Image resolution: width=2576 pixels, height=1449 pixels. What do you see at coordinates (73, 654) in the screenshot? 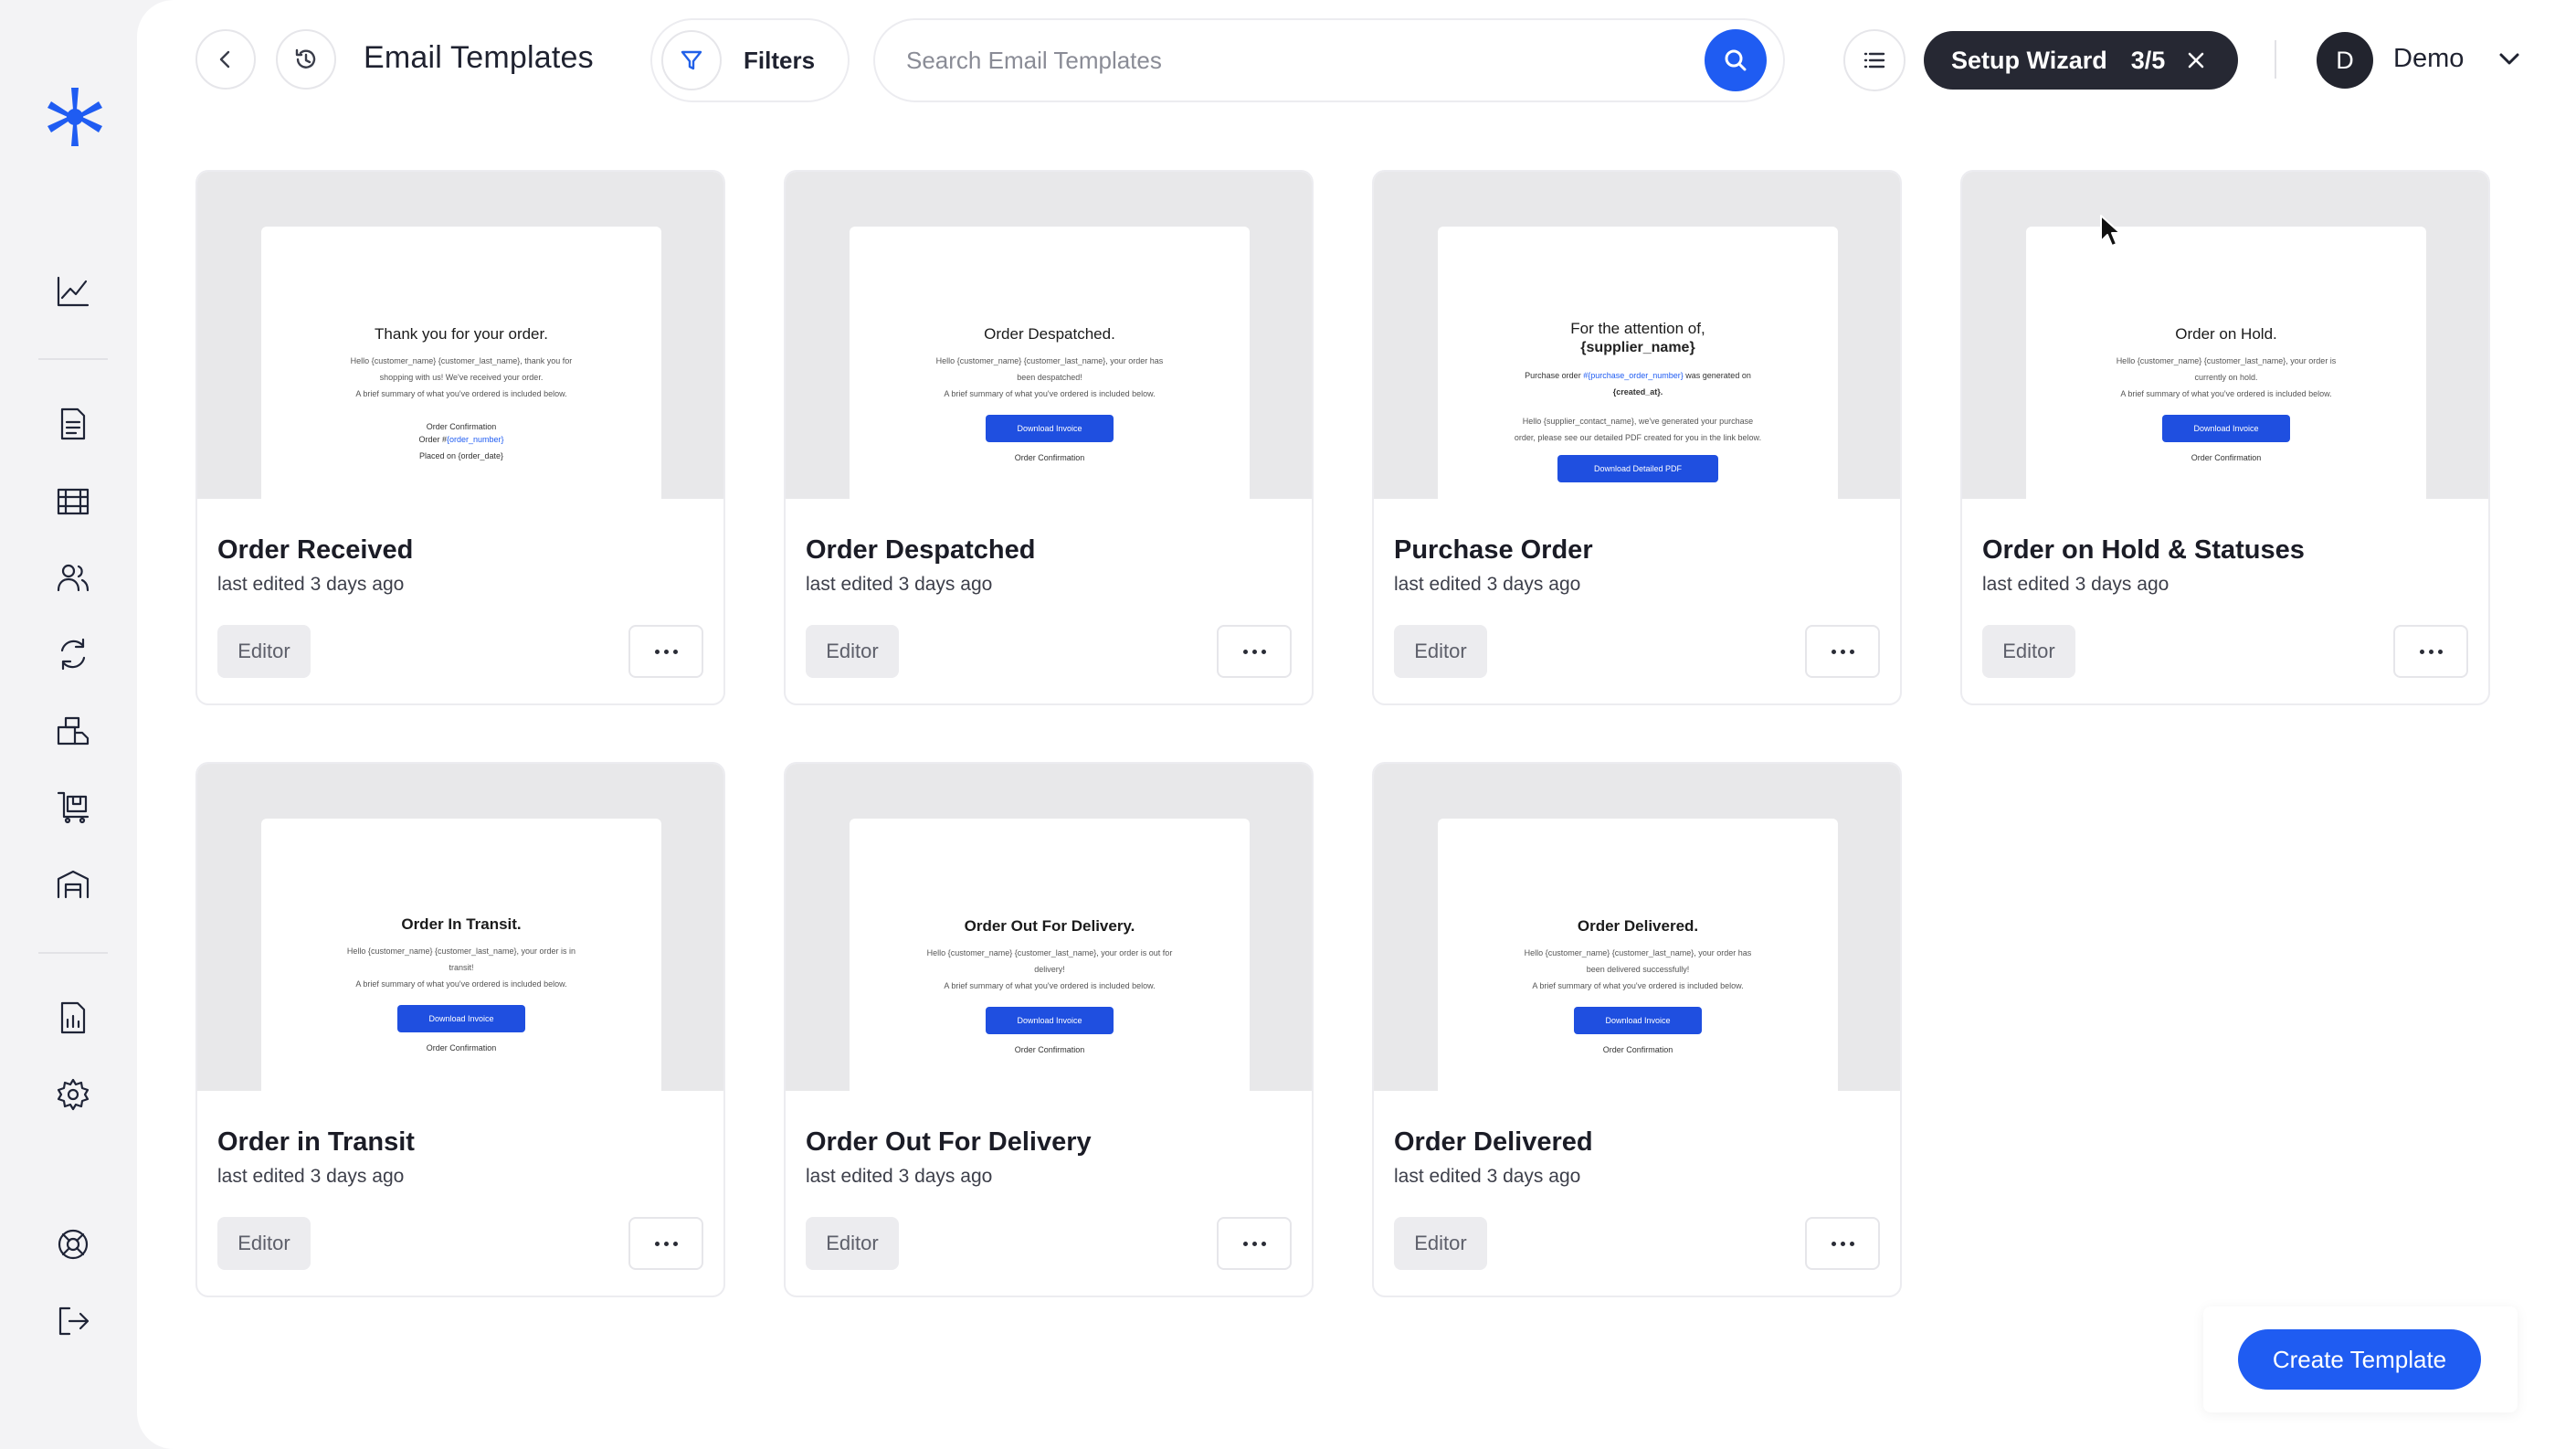
I see `sync-icon` at bounding box center [73, 654].